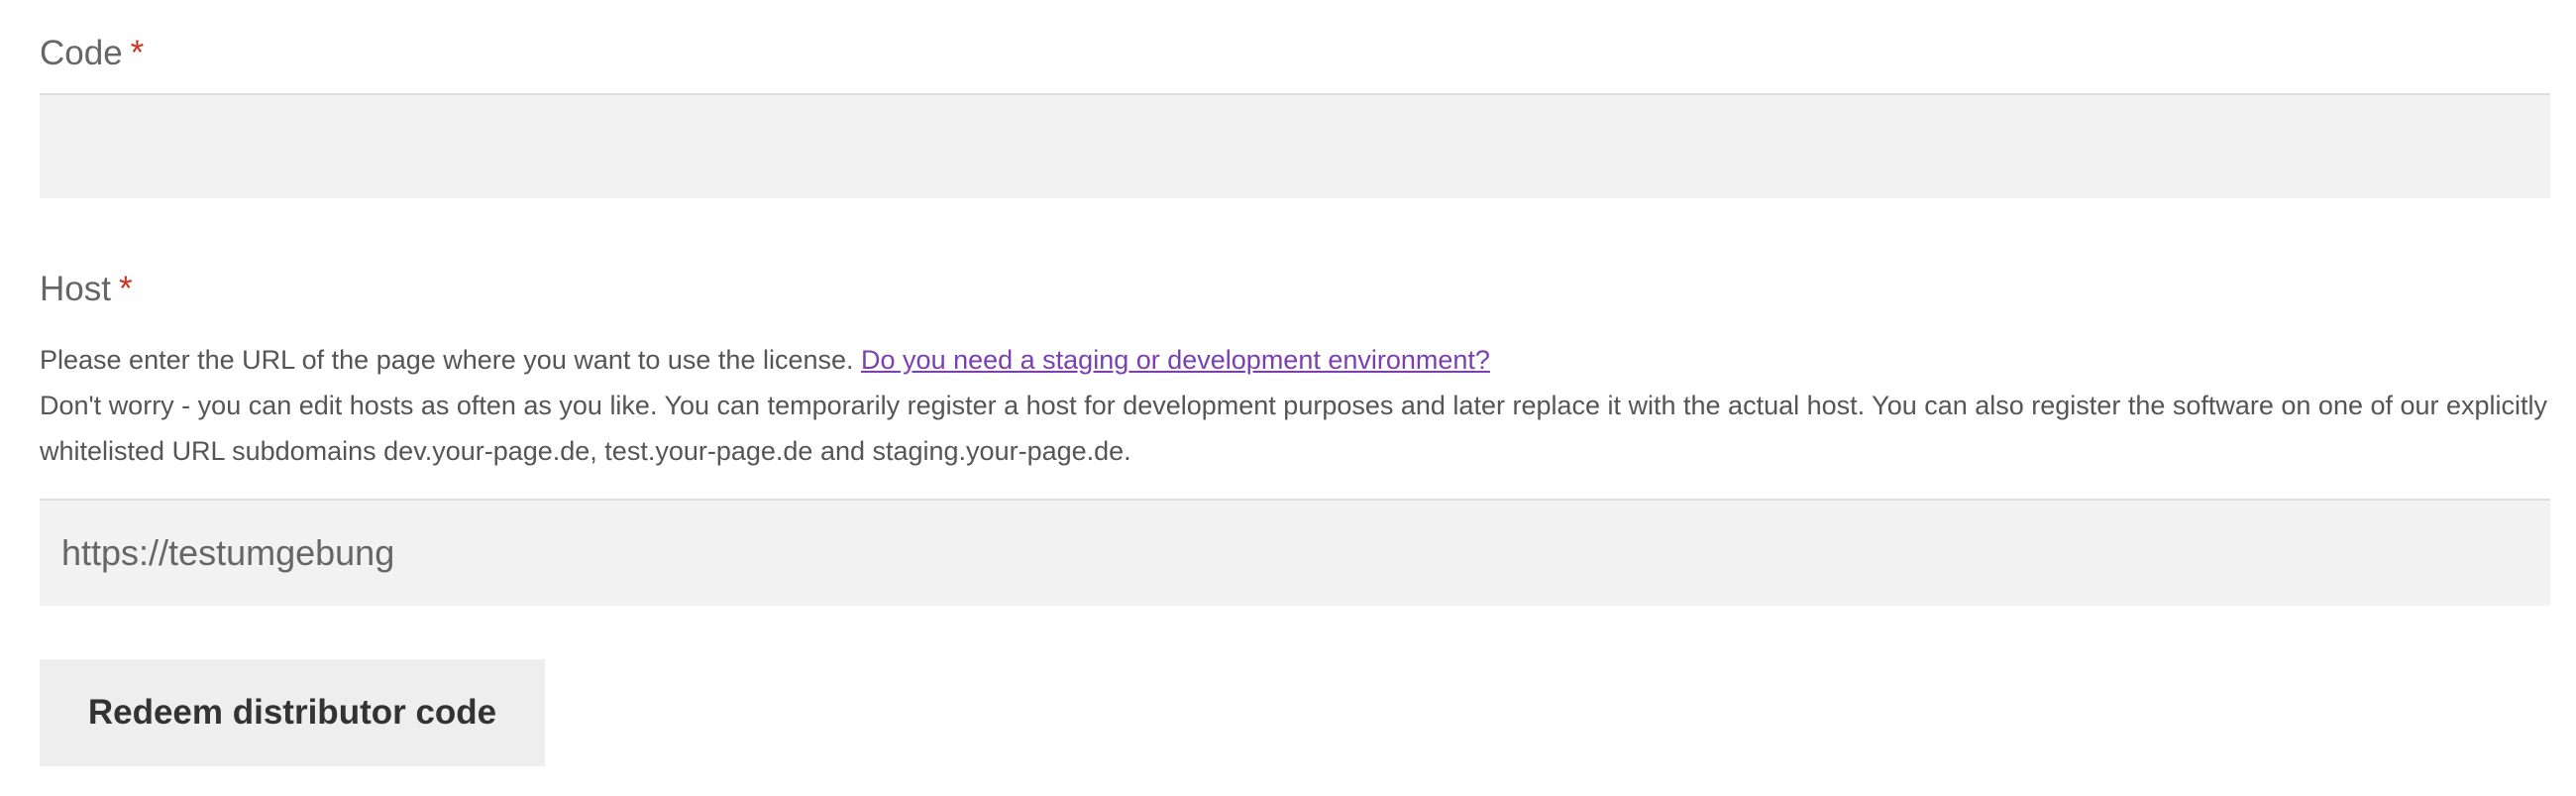 The width and height of the screenshot is (2576, 796). I want to click on host-label: Host *, so click(86, 289).